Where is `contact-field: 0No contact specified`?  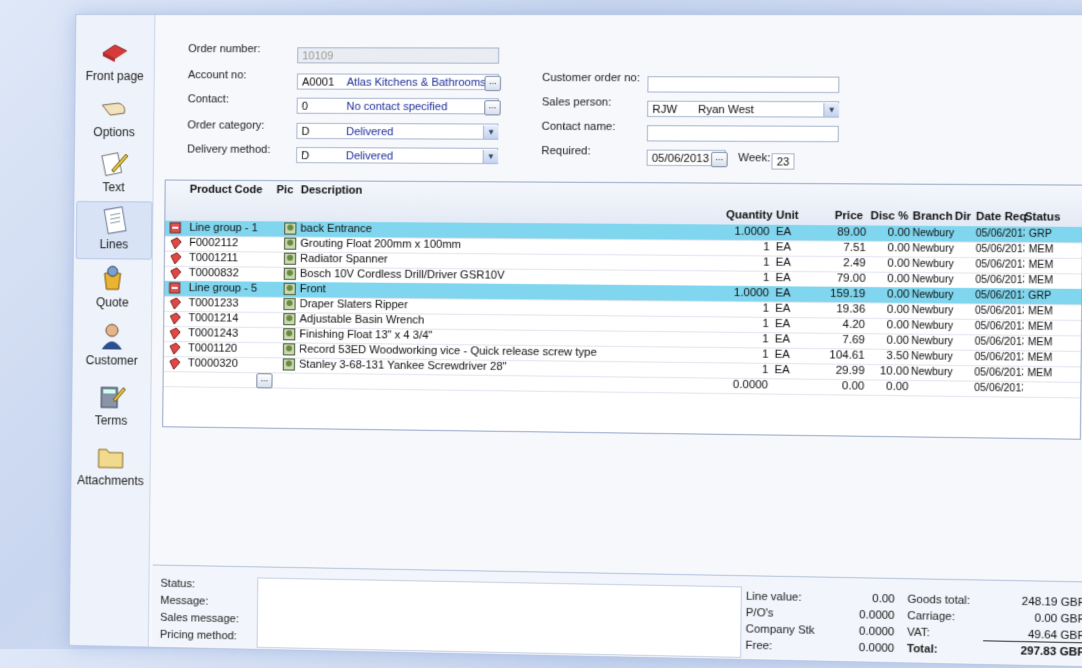 contact-field: 0No contact specified is located at coordinates (398, 106).